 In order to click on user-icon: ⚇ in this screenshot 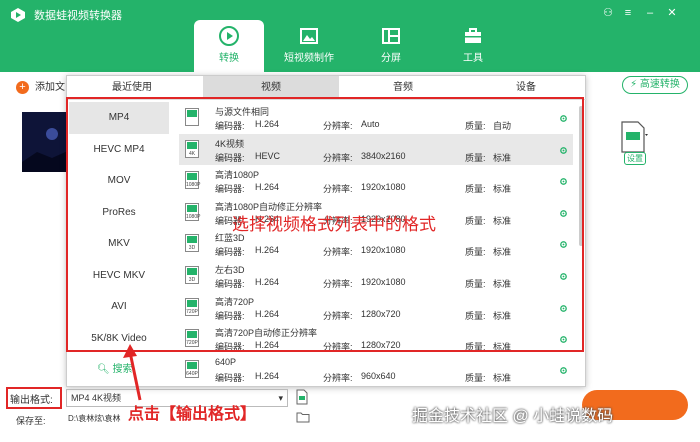, I will do `click(608, 13)`.